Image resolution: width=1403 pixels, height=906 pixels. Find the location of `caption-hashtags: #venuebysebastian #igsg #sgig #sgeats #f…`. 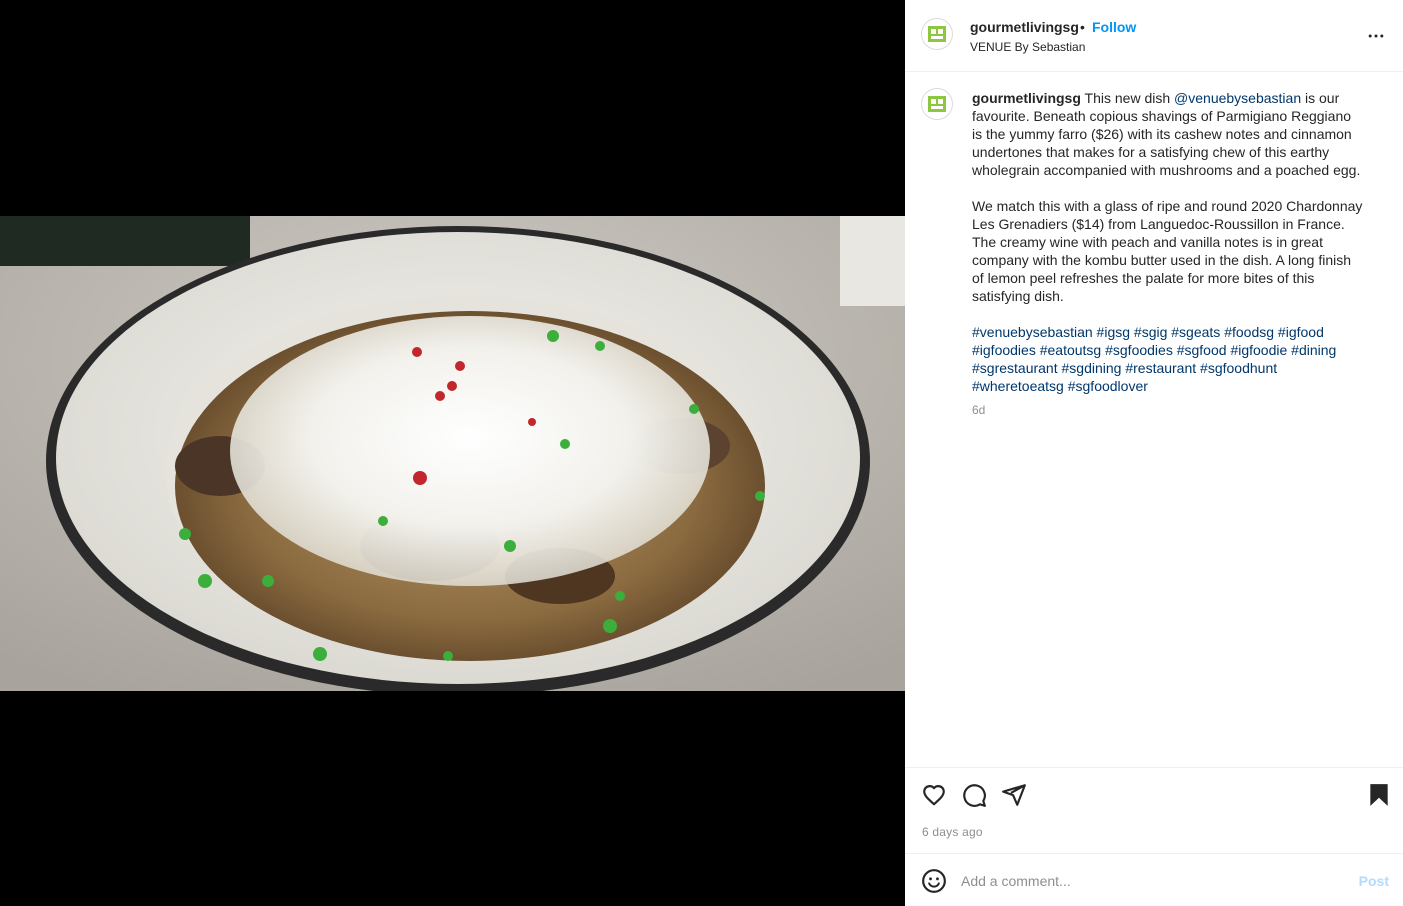

caption-hashtags: #venuebysebastian #igsg #sgig #sgeats #f… is located at coordinates (1168, 359).